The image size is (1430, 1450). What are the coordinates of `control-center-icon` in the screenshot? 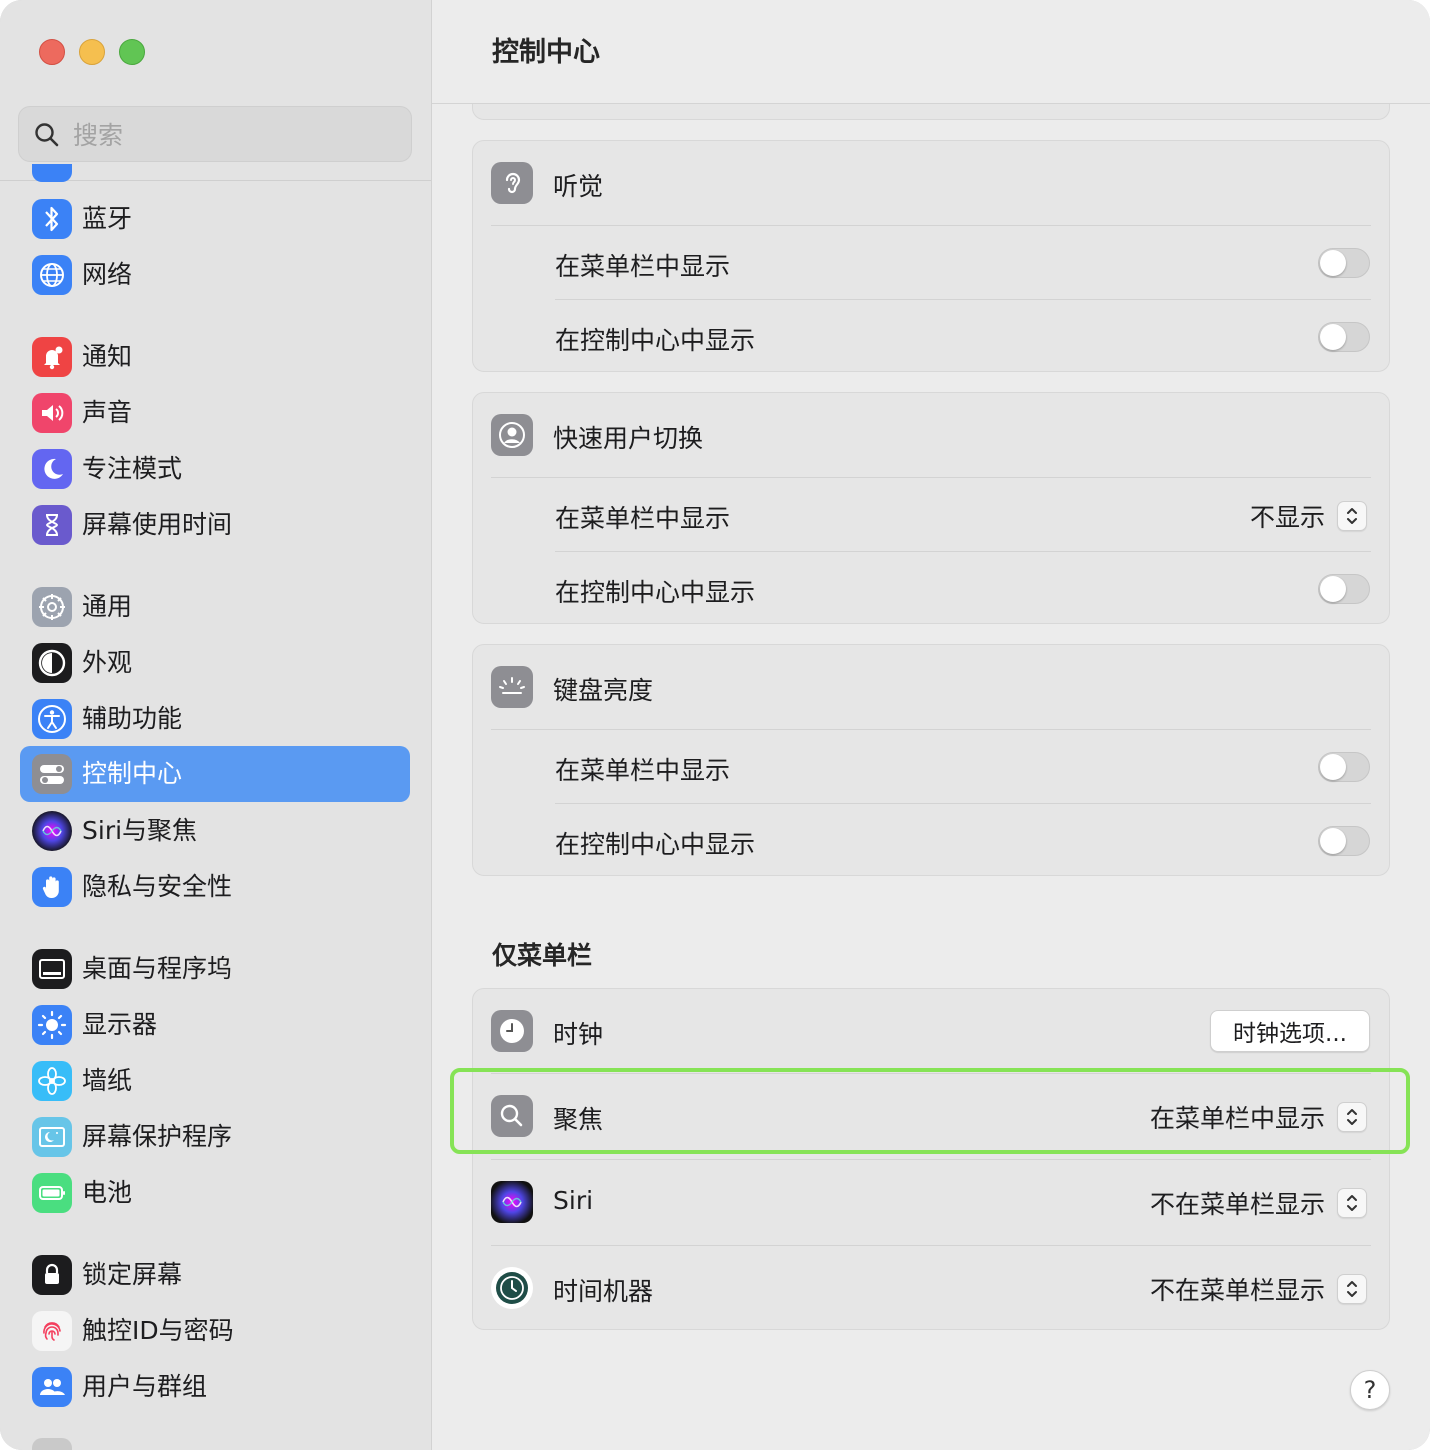 It's located at (52, 774).